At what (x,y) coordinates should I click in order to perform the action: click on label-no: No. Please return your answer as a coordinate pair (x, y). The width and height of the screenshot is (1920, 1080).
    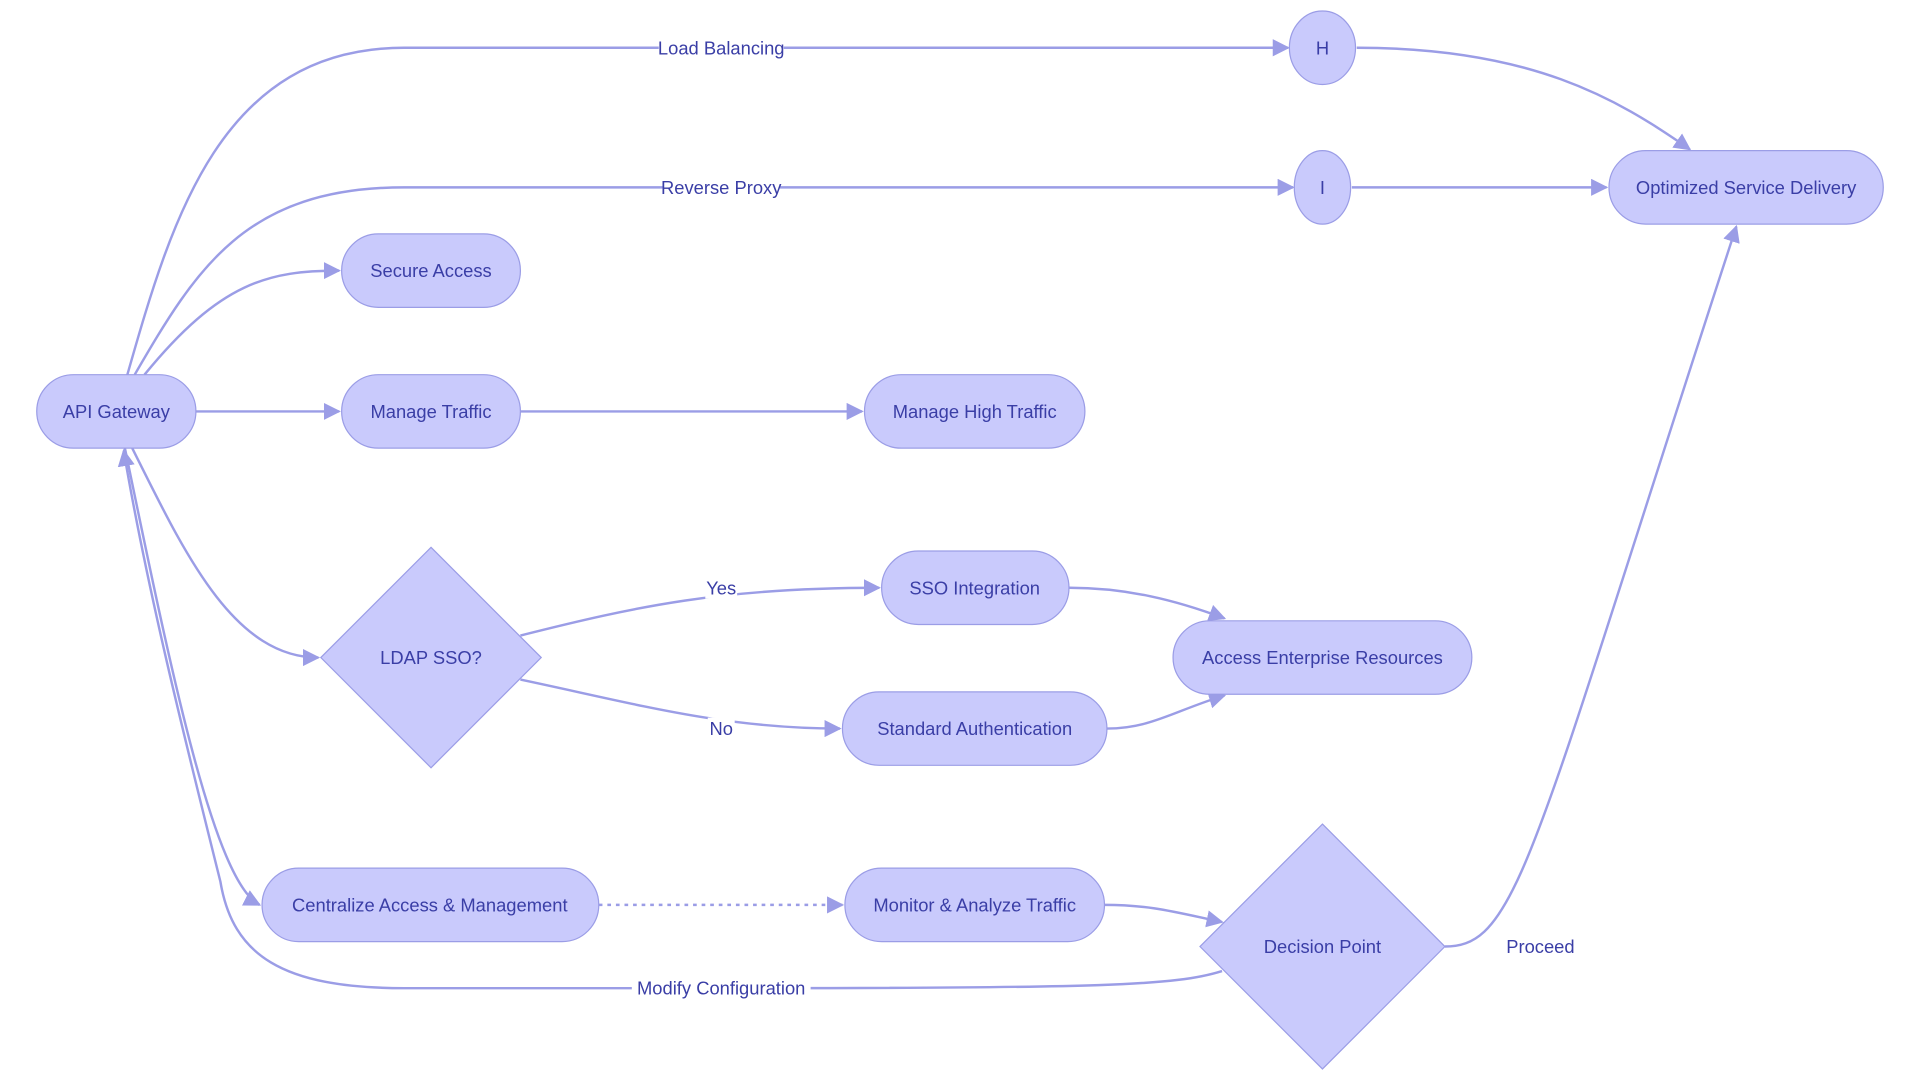
    Looking at the image, I should click on (721, 728).